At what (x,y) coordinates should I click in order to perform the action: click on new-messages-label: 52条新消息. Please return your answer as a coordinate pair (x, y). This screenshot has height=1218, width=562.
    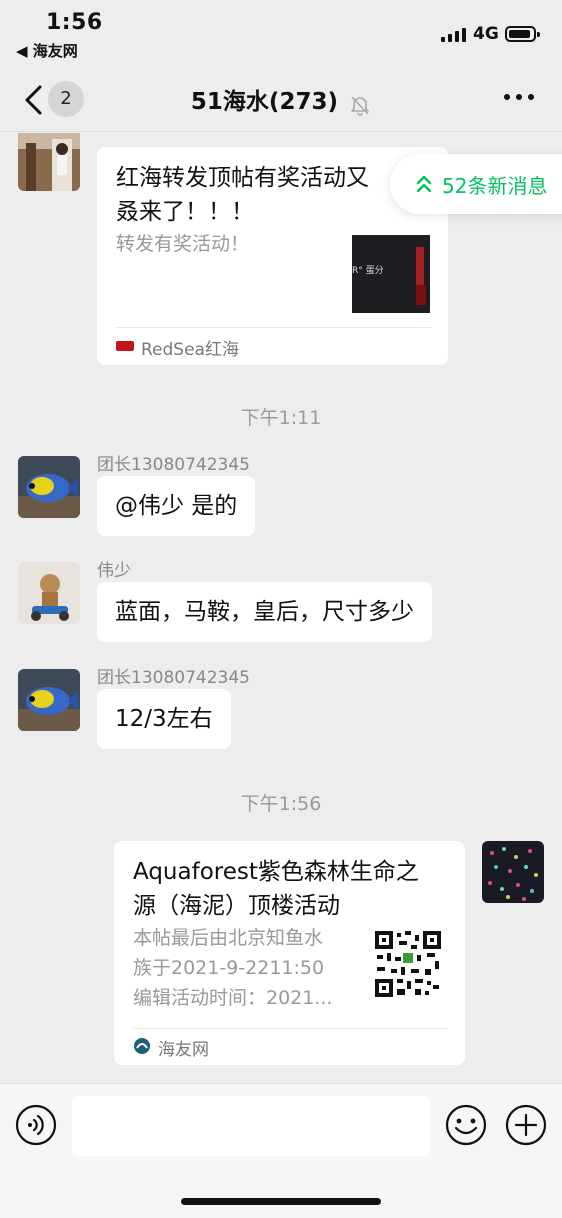
    Looking at the image, I should click on (495, 186).